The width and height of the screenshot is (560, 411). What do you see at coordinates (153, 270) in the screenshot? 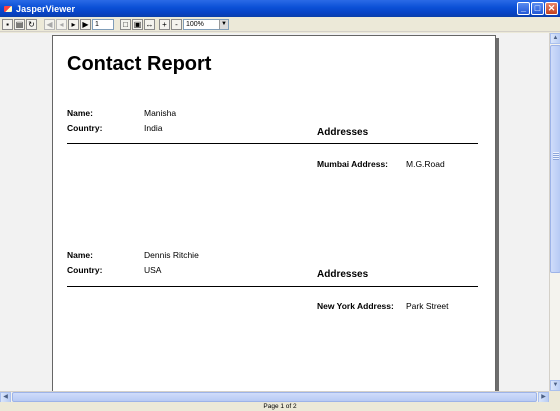
I see `country-value: USA` at bounding box center [153, 270].